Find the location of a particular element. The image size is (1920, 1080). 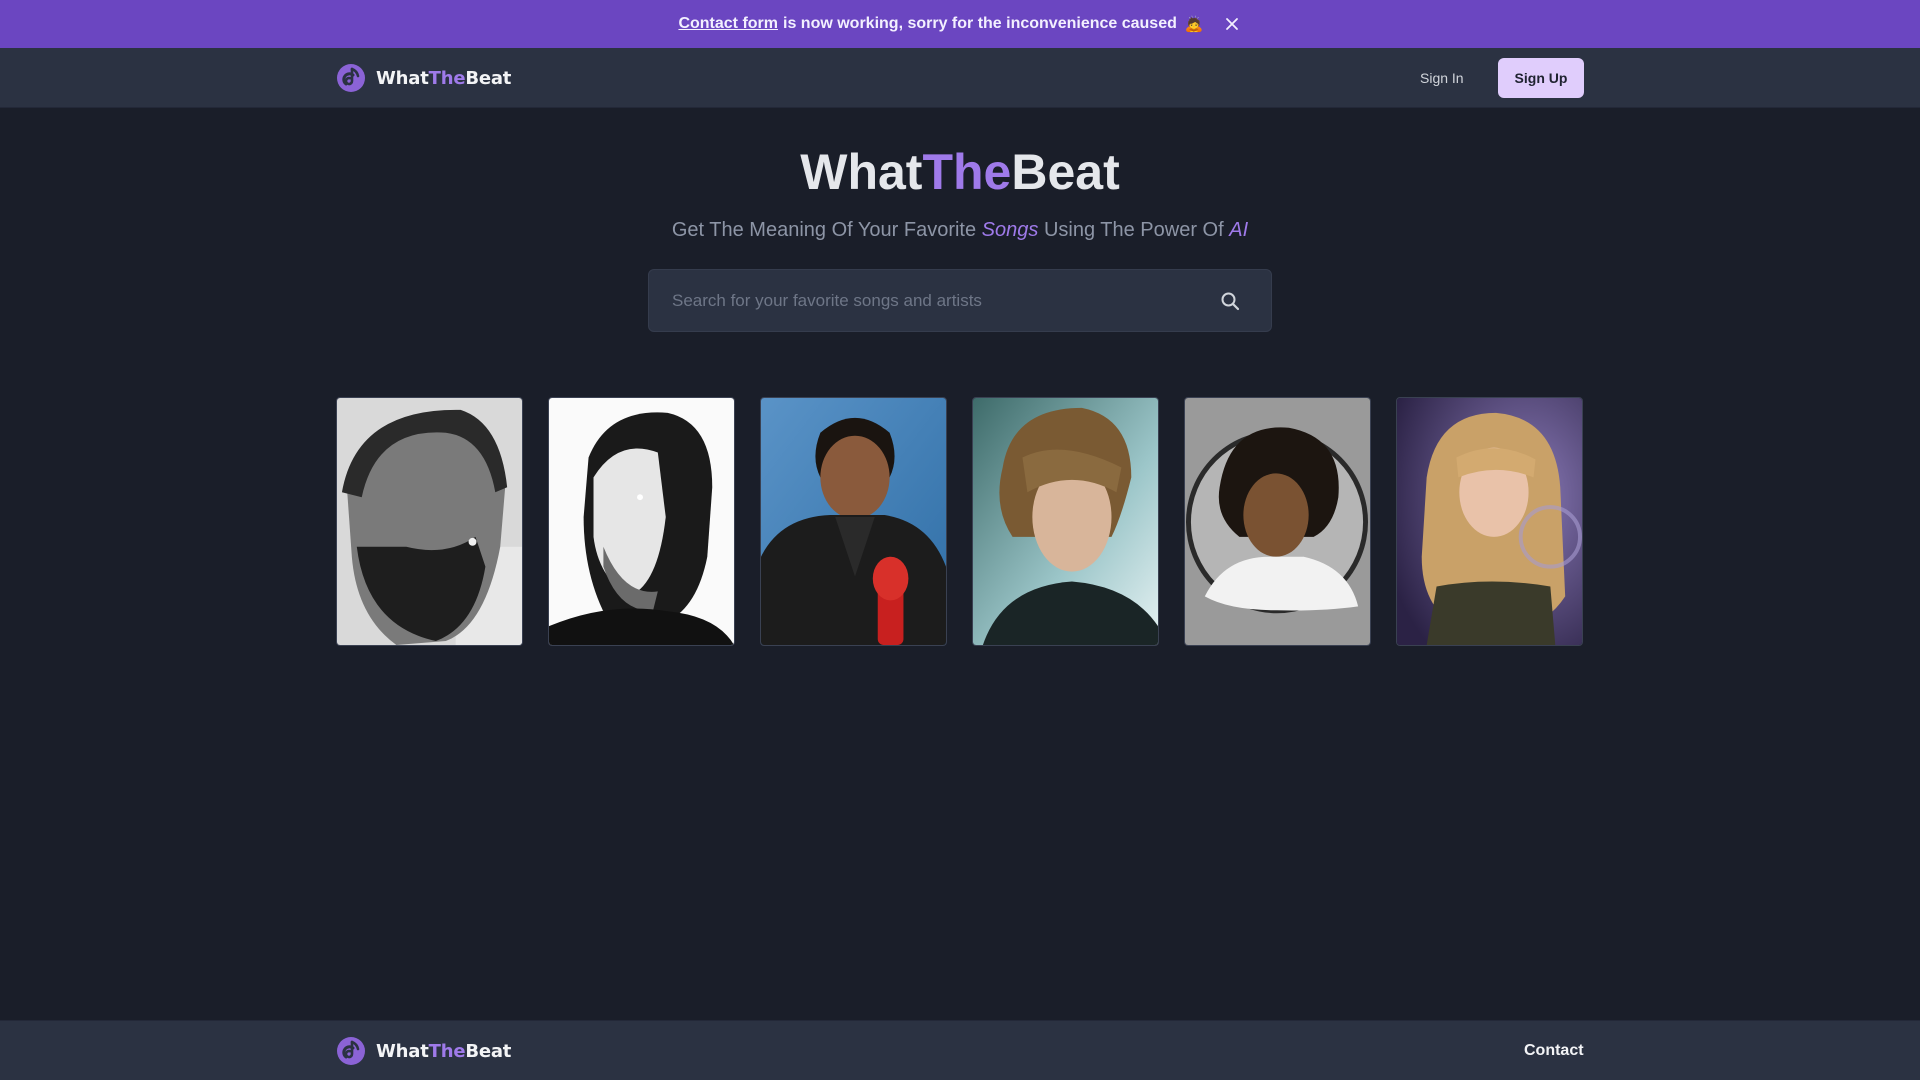

sign-up-button: Sign Up is located at coordinates (1541, 78).